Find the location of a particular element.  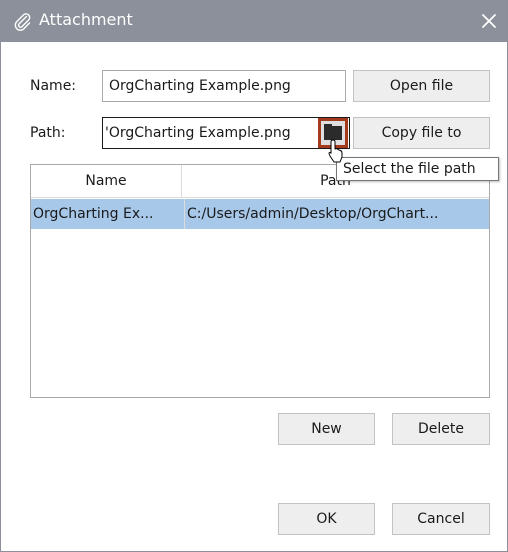

copy-file-button: Copy file to is located at coordinates (421, 133).